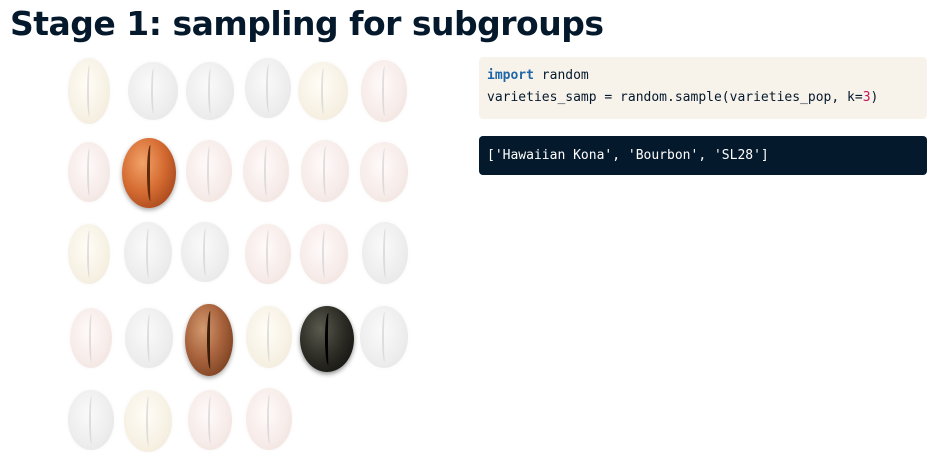 The image size is (928, 467). Describe the element at coordinates (866, 97) in the screenshot. I see `code-number: 3` at that location.